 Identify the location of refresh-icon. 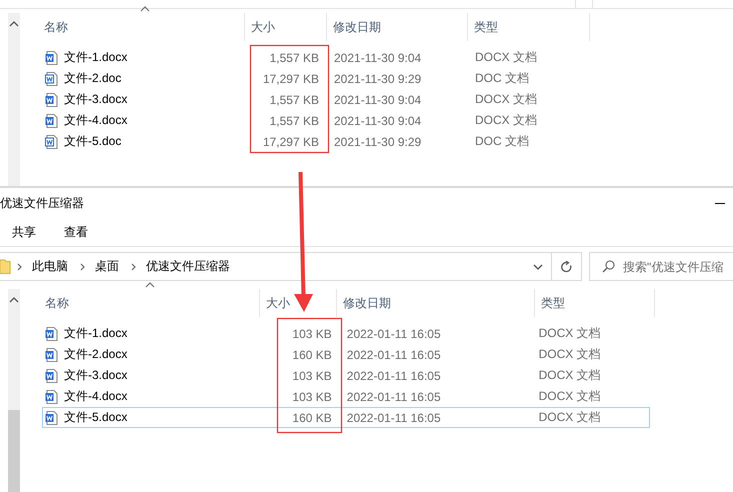
(566, 266).